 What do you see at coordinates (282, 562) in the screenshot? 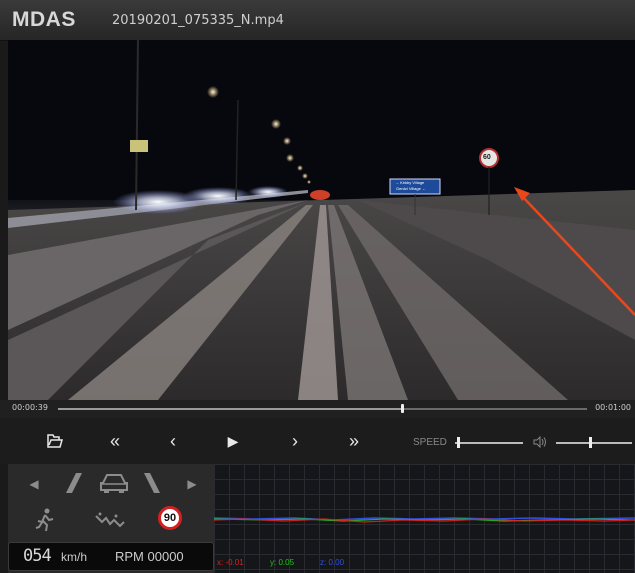
I see `y-readout: y: 0.05` at bounding box center [282, 562].